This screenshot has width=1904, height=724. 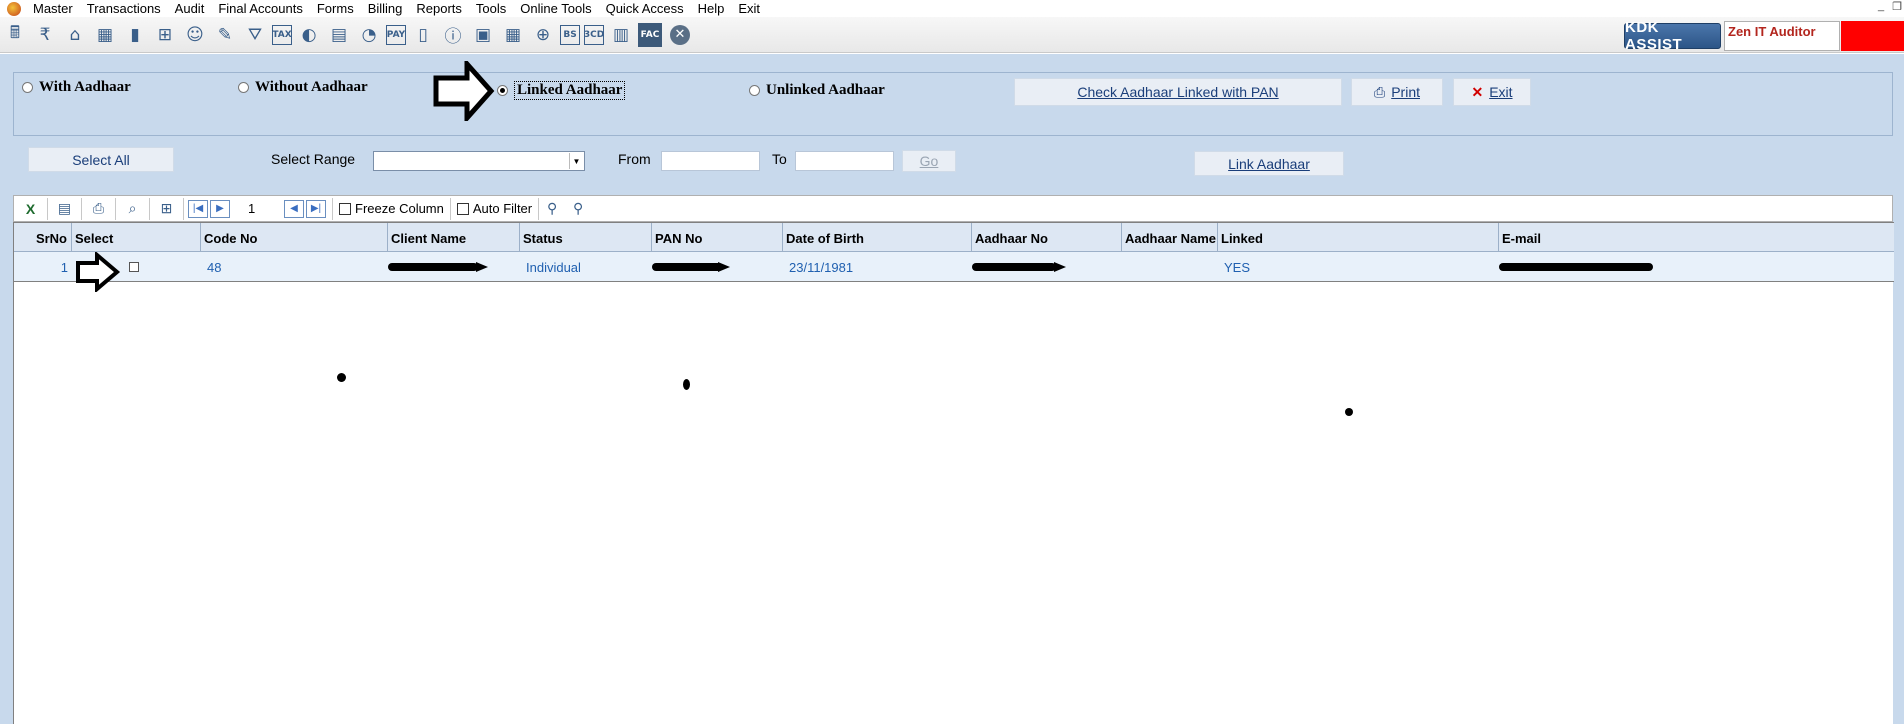 I want to click on filter-icon: ⛛, so click(x=255, y=35).